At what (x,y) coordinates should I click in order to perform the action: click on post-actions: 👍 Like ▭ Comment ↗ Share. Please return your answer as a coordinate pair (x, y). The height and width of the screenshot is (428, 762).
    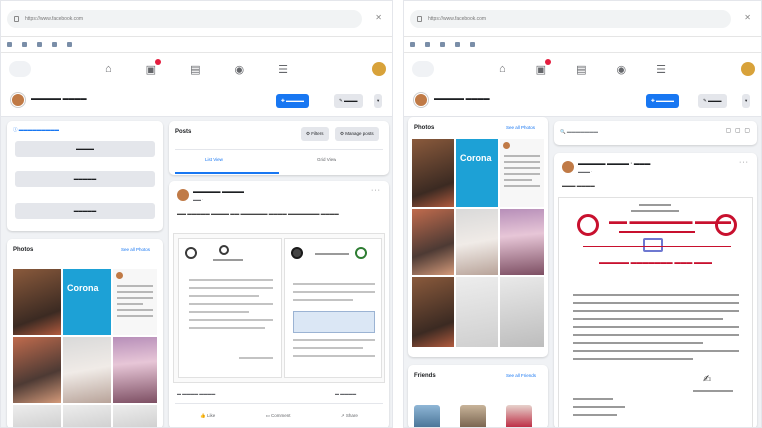
    Looking at the image, I should click on (279, 416).